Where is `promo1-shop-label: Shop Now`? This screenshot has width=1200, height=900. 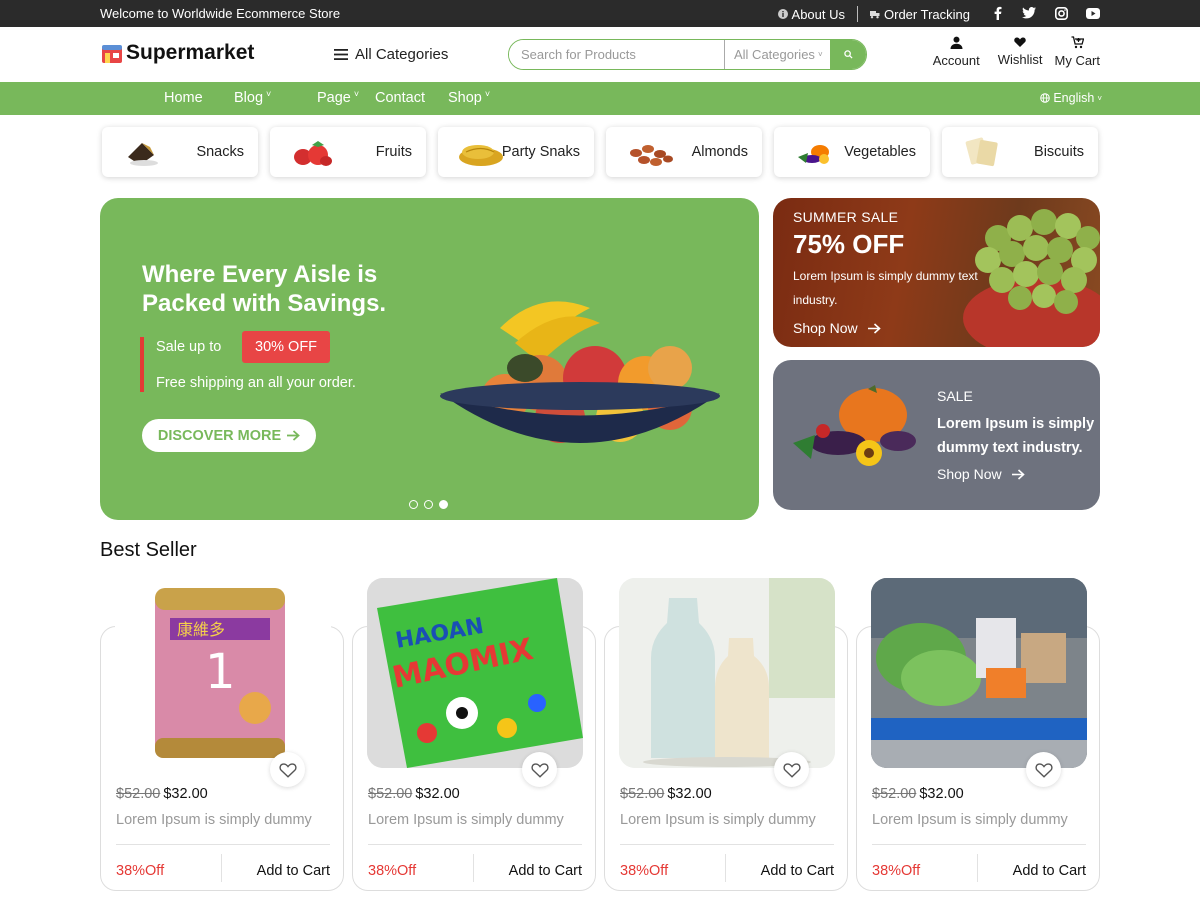
promo1-shop-label: Shop Now is located at coordinates (825, 328).